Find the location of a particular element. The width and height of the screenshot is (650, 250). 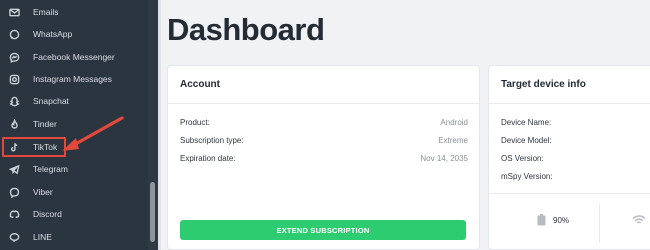

envelope-icon is located at coordinates (14, 12).